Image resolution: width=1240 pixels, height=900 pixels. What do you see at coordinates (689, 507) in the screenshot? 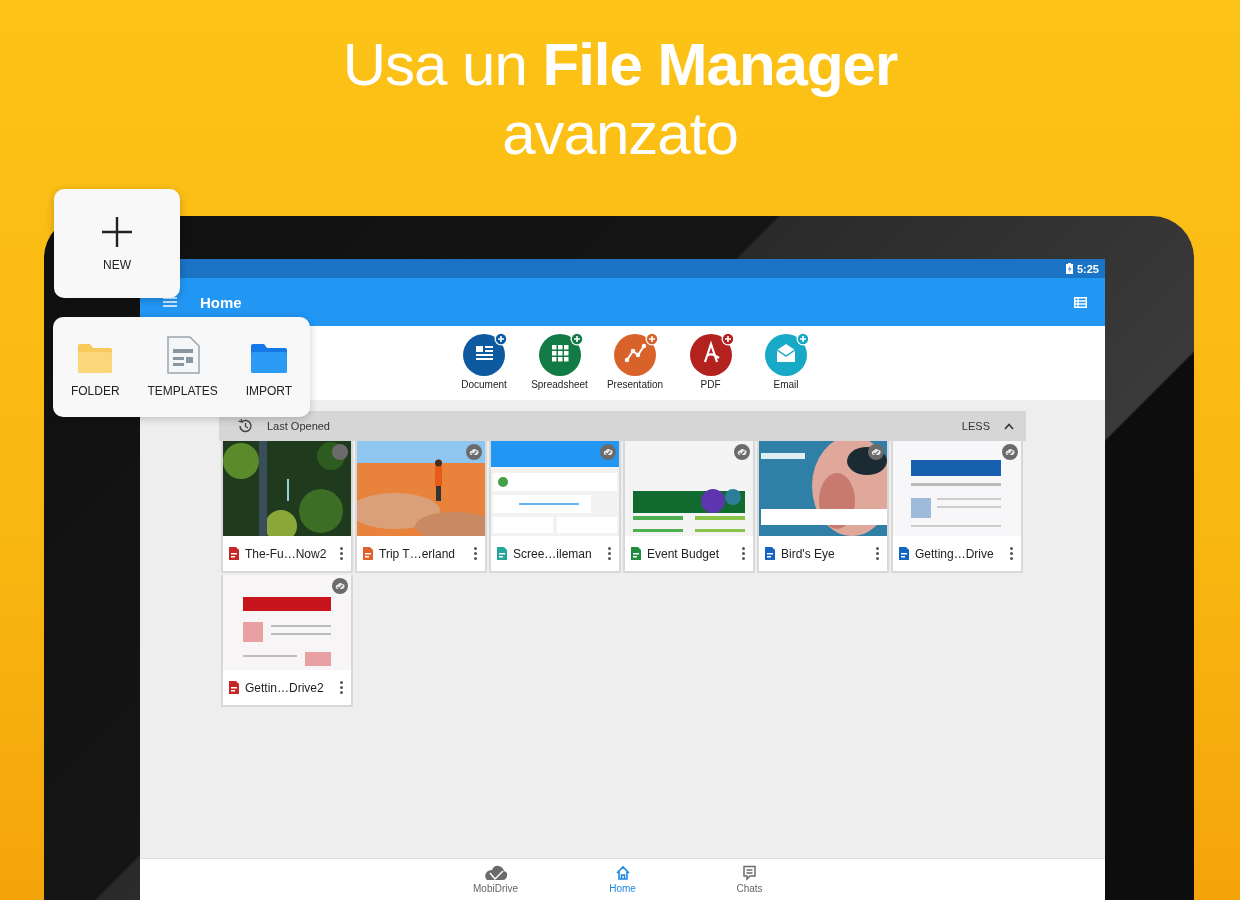
I see `file-card: Event Budget` at bounding box center [689, 507].